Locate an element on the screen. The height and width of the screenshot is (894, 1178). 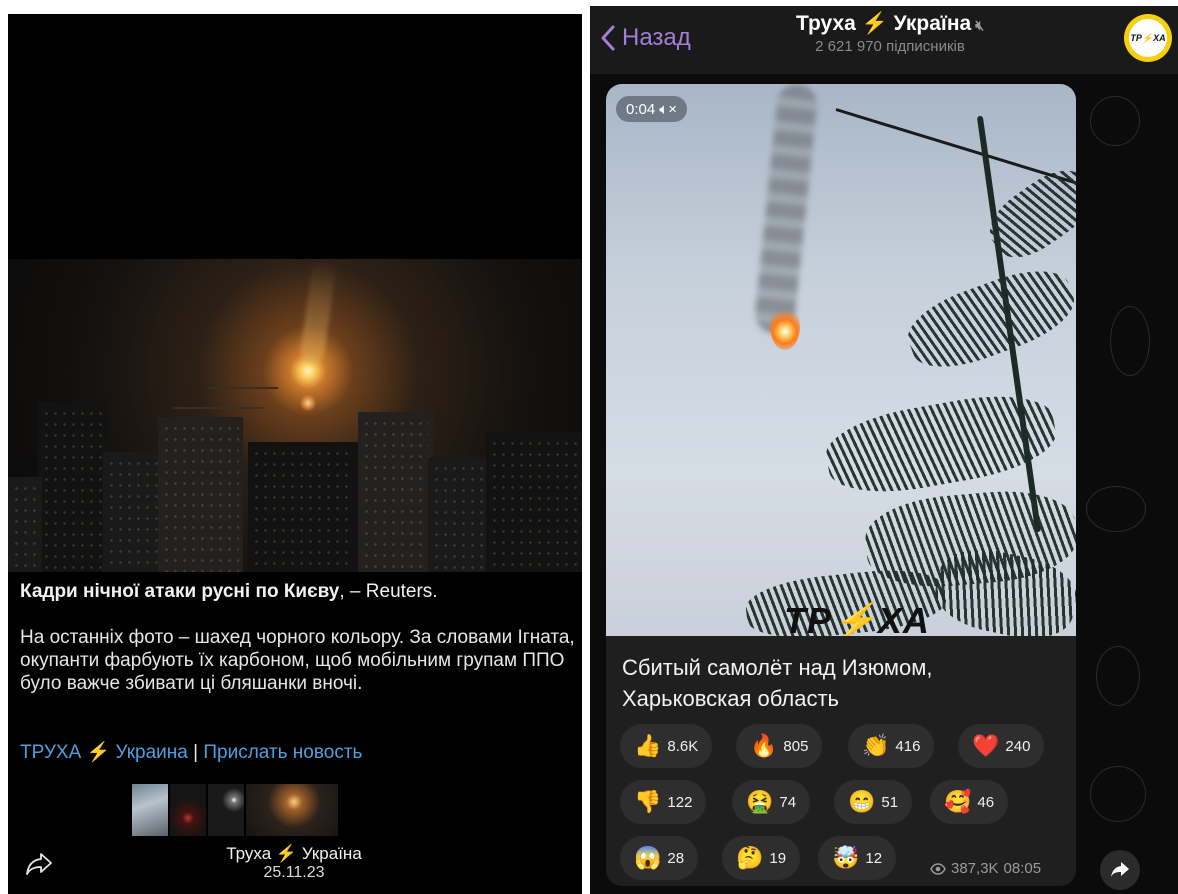
back-button: Назад is located at coordinates (645, 38).